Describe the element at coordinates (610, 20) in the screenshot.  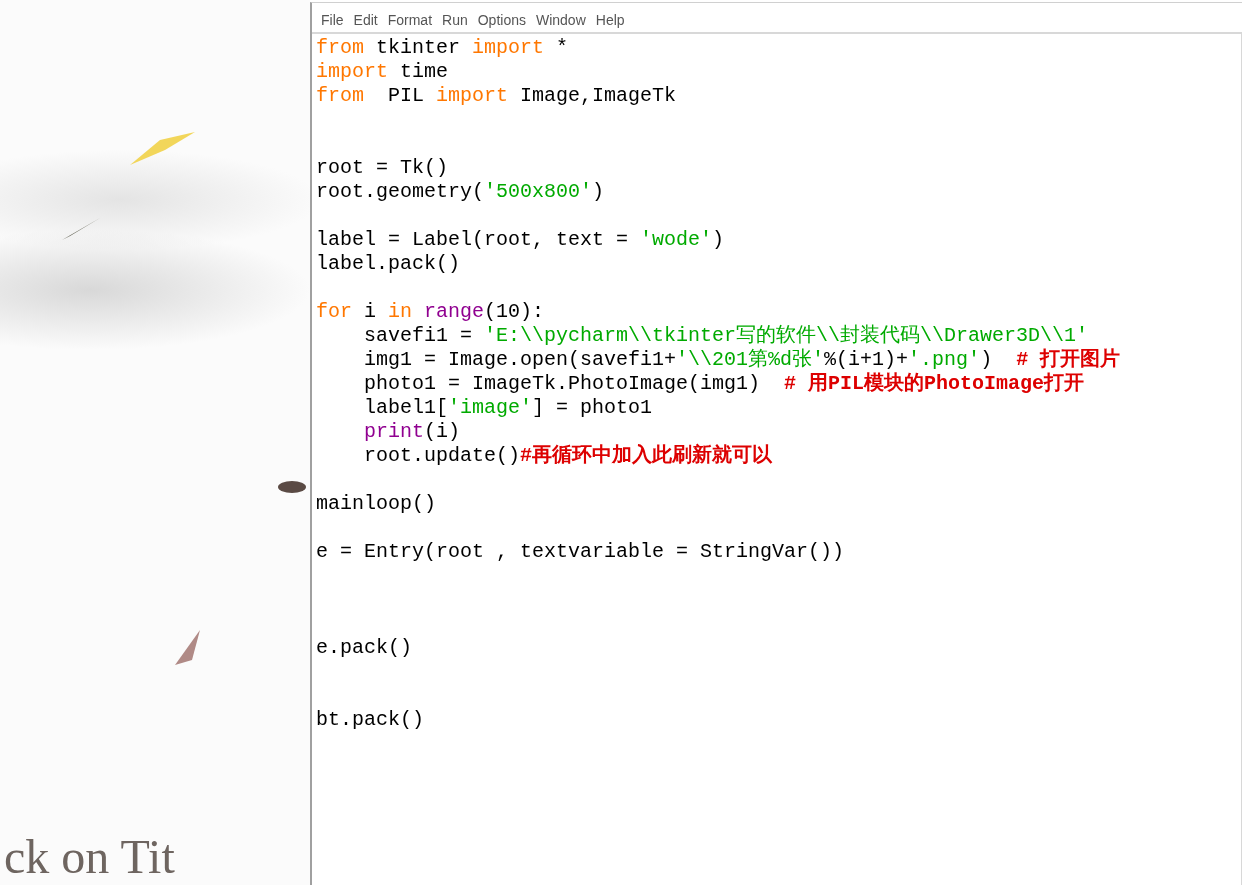
I see `menu-item: Help` at that location.